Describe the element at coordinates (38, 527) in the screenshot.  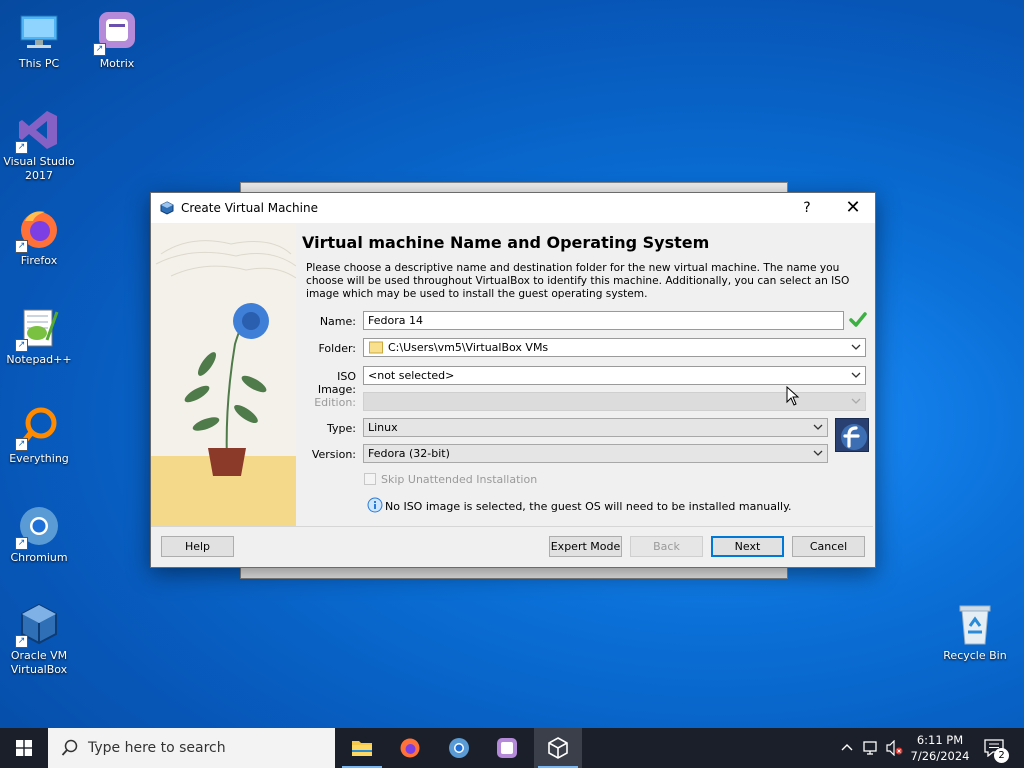
I see `chromium-icon: ↗` at that location.